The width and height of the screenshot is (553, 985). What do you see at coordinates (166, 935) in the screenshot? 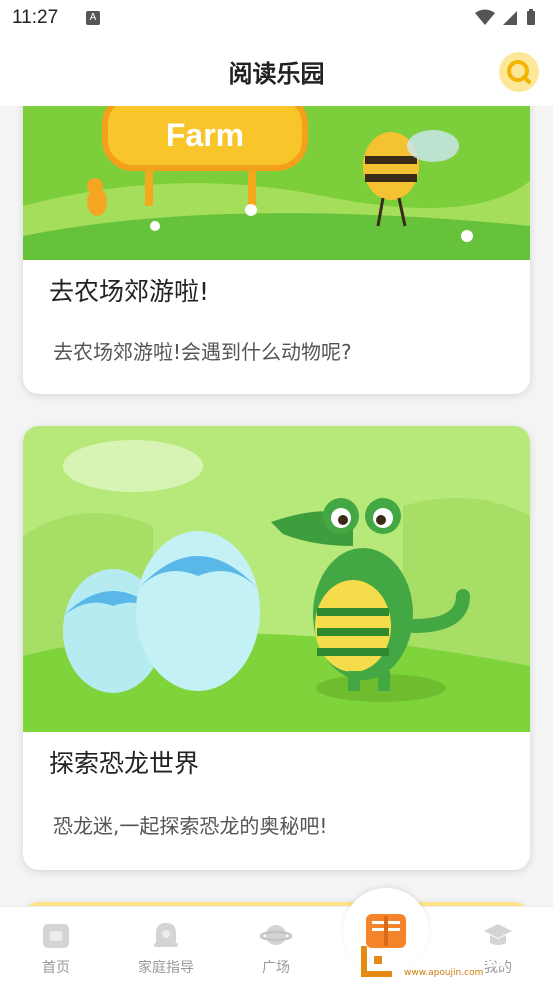
I see `bell-icon` at bounding box center [166, 935].